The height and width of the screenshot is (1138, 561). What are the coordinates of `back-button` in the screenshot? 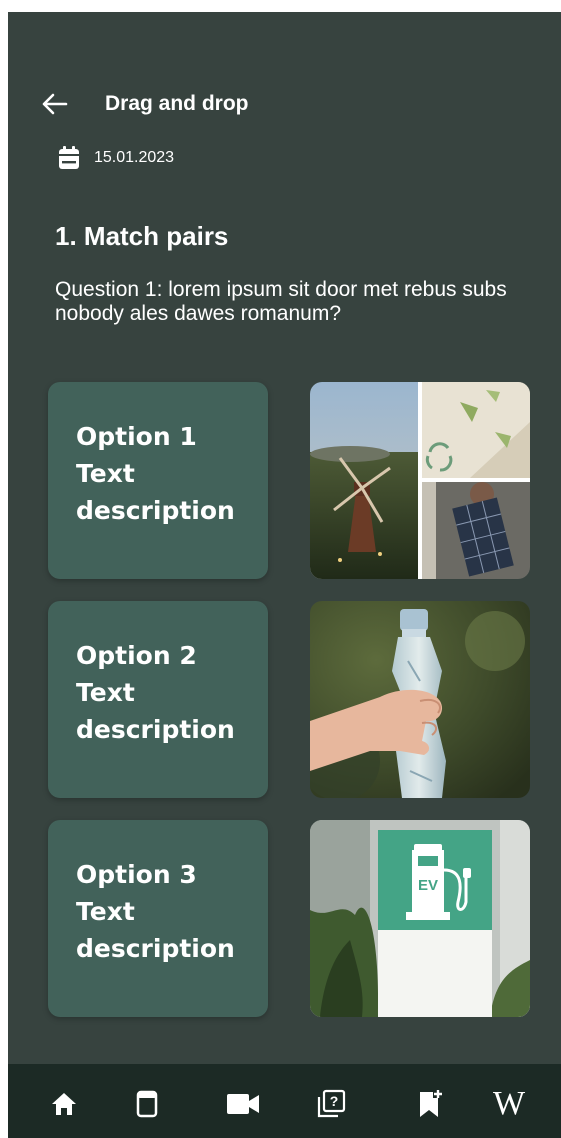 It's located at (54, 104).